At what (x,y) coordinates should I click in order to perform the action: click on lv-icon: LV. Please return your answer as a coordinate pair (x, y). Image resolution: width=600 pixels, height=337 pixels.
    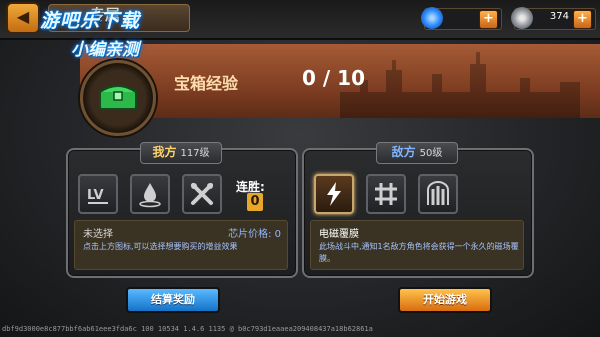
    Looking at the image, I should click on (97, 196).